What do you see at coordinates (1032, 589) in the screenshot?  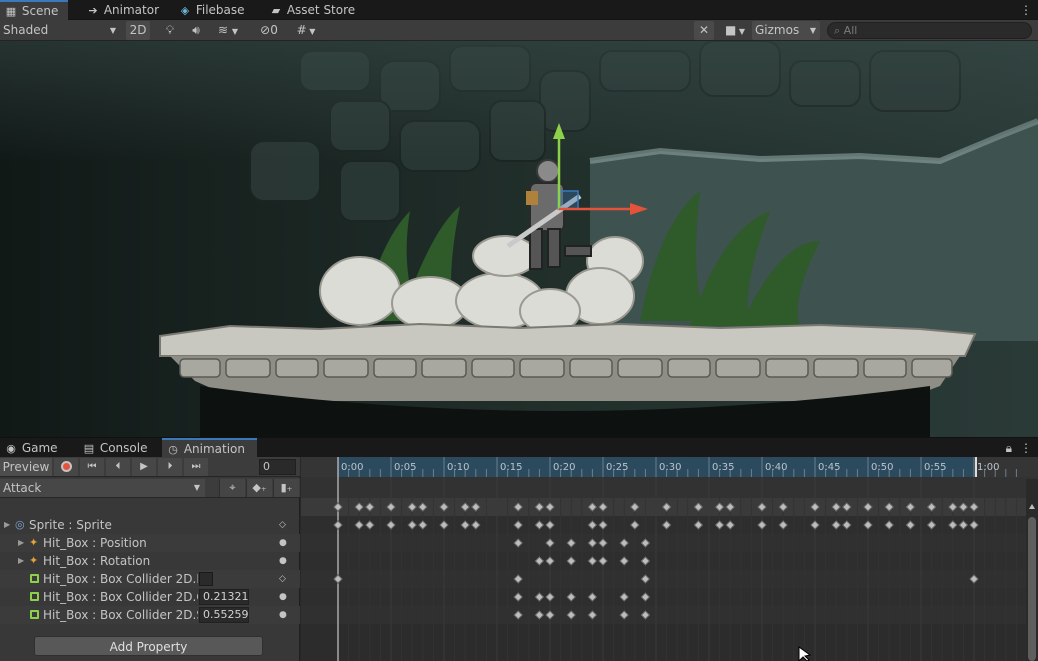 I see `scrollbar-thumb` at bounding box center [1032, 589].